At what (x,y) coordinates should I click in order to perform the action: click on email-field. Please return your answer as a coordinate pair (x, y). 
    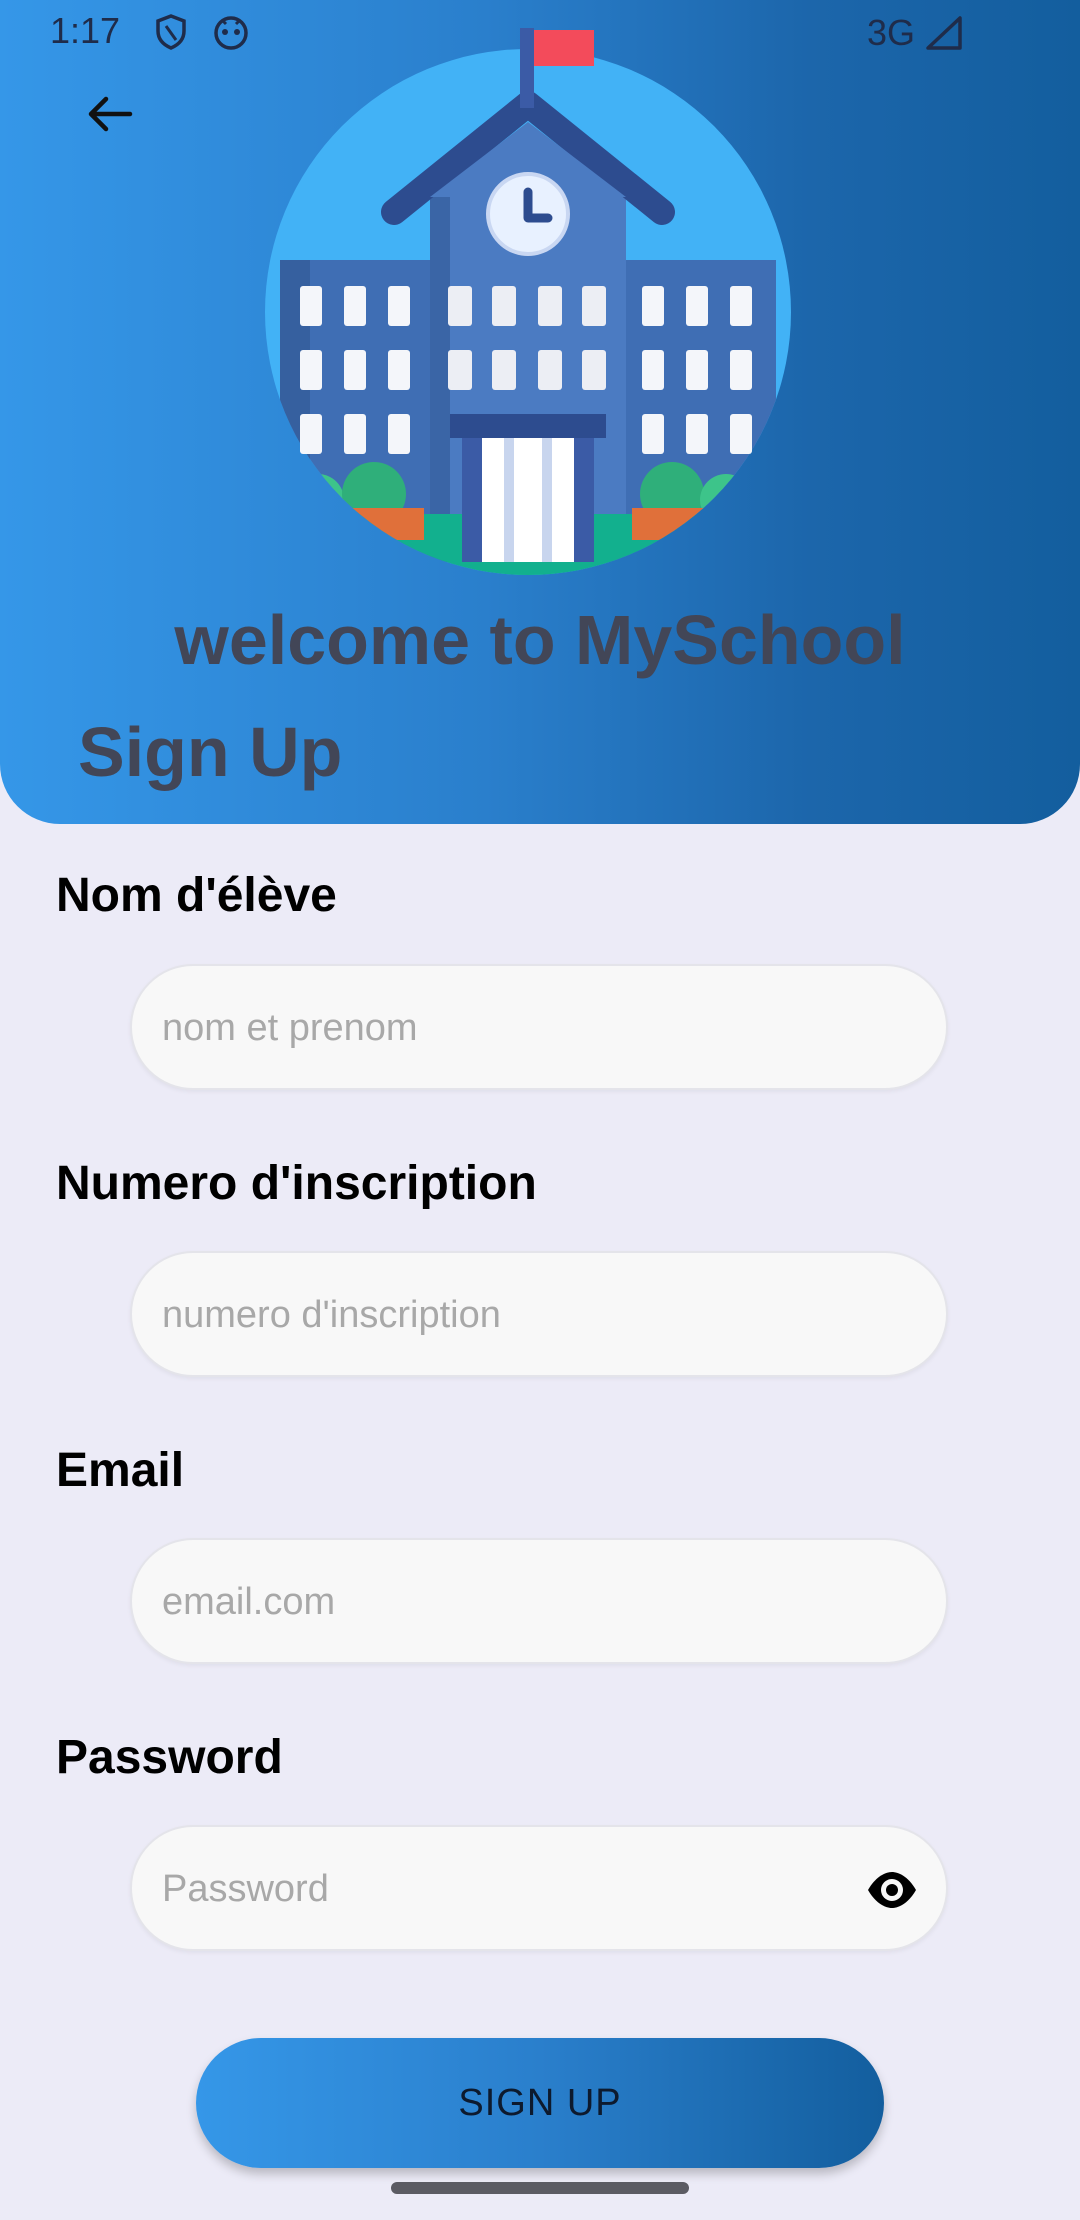
    Looking at the image, I should click on (539, 1601).